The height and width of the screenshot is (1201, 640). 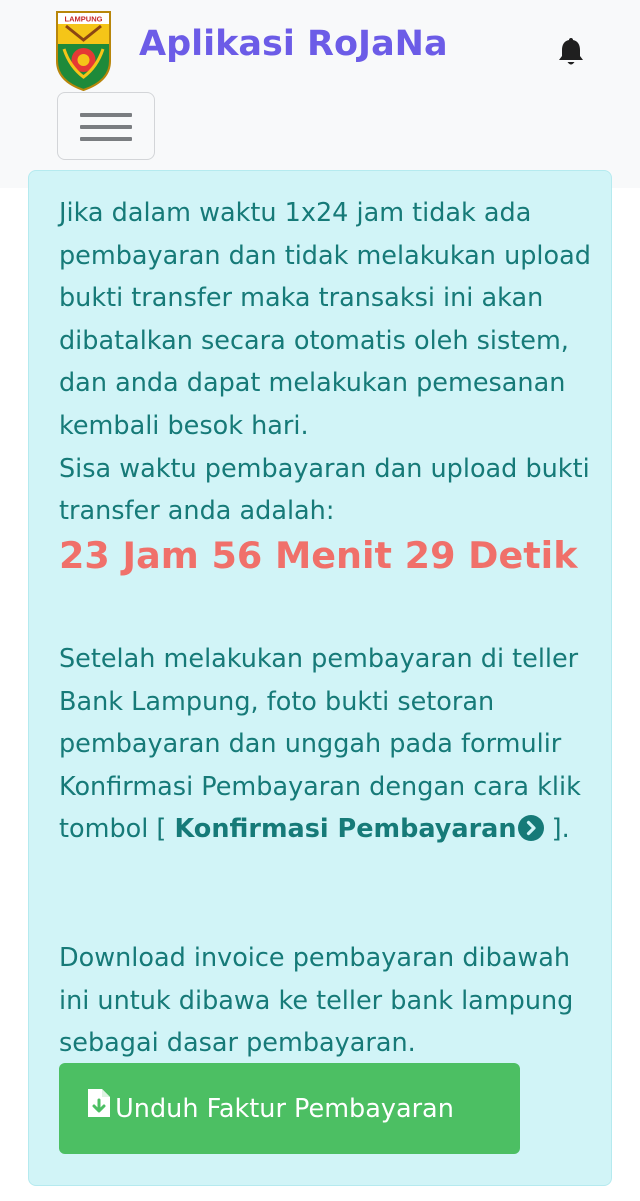 I want to click on konfirmasi-pembayaran-link: Konfirmasi Pembayaran, so click(x=359, y=829).